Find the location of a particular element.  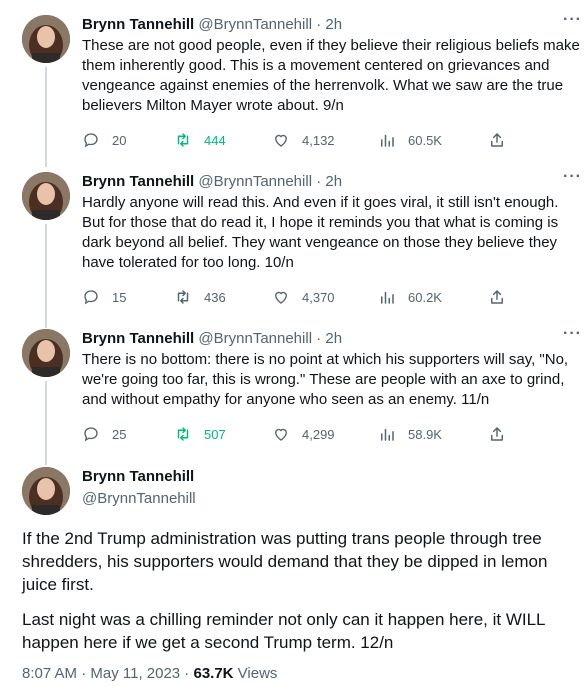

tweet-meta: 8:07 AM · May 11, 2023 · 63.7K Views is located at coordinates (149, 673).